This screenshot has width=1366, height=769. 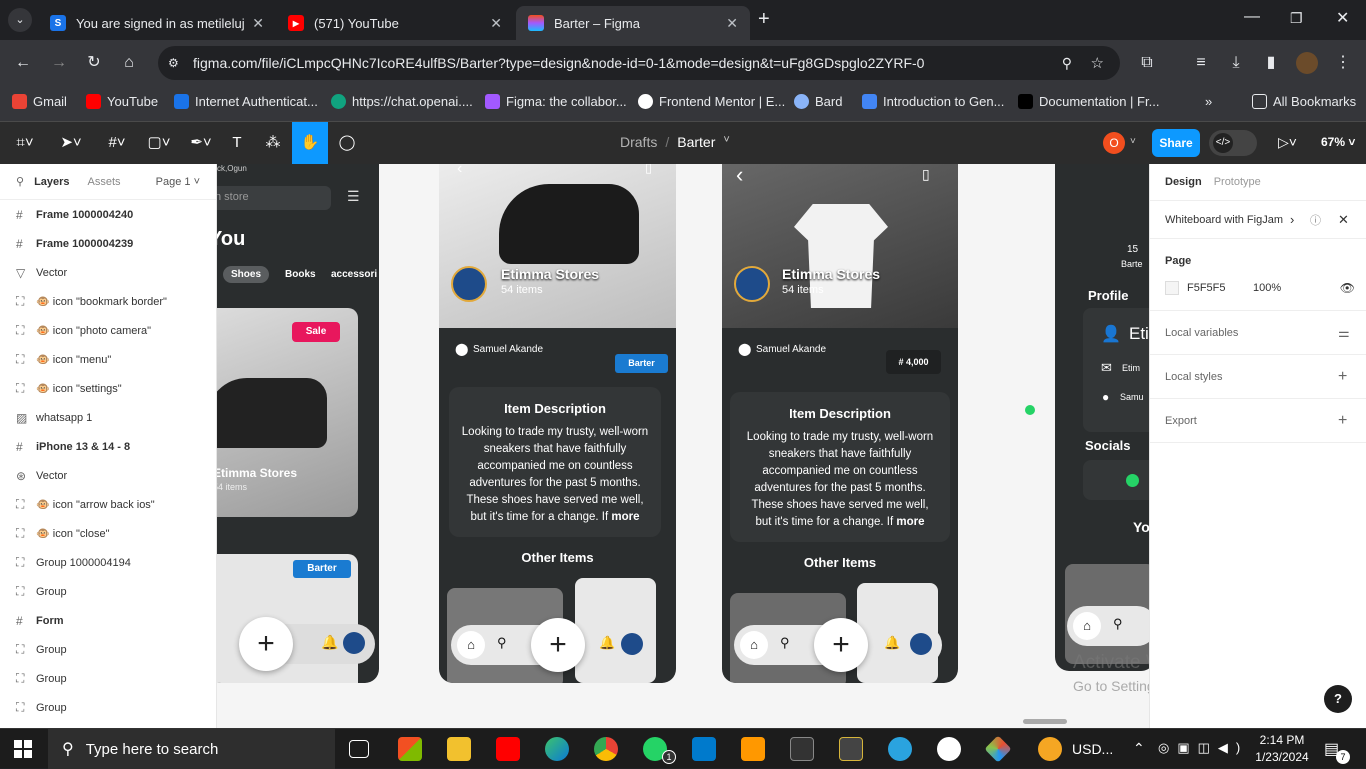 What do you see at coordinates (1296, 18) in the screenshot?
I see `restore-button: ❐` at bounding box center [1296, 18].